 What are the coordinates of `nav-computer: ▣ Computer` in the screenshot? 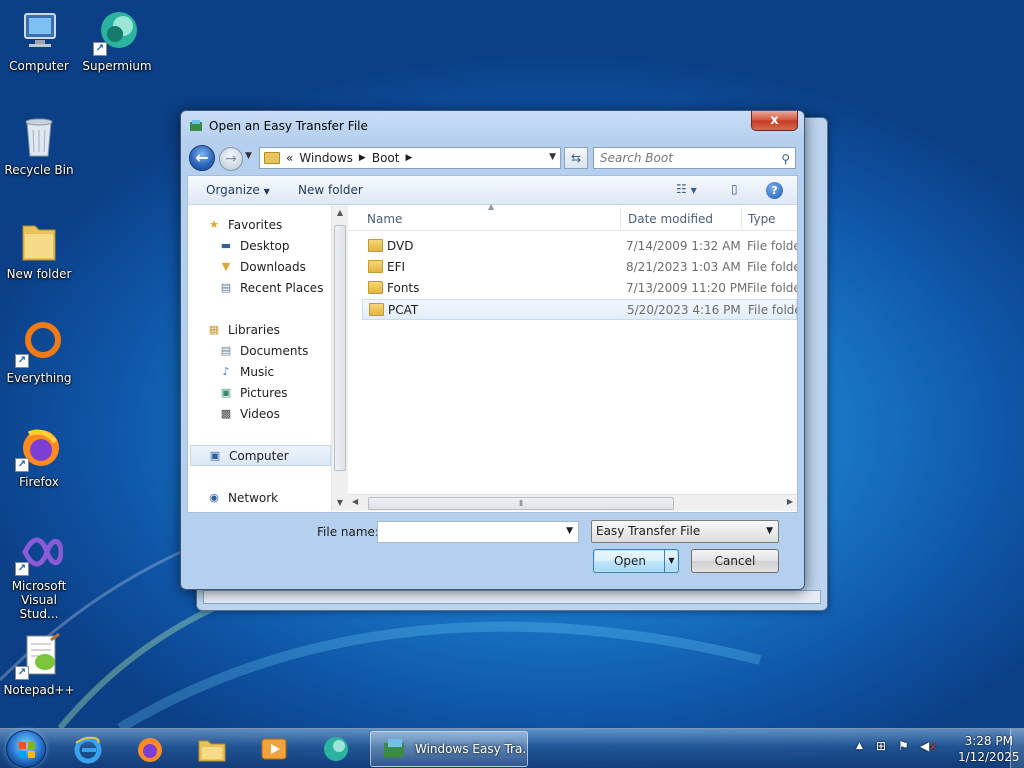 It's located at (260, 455).